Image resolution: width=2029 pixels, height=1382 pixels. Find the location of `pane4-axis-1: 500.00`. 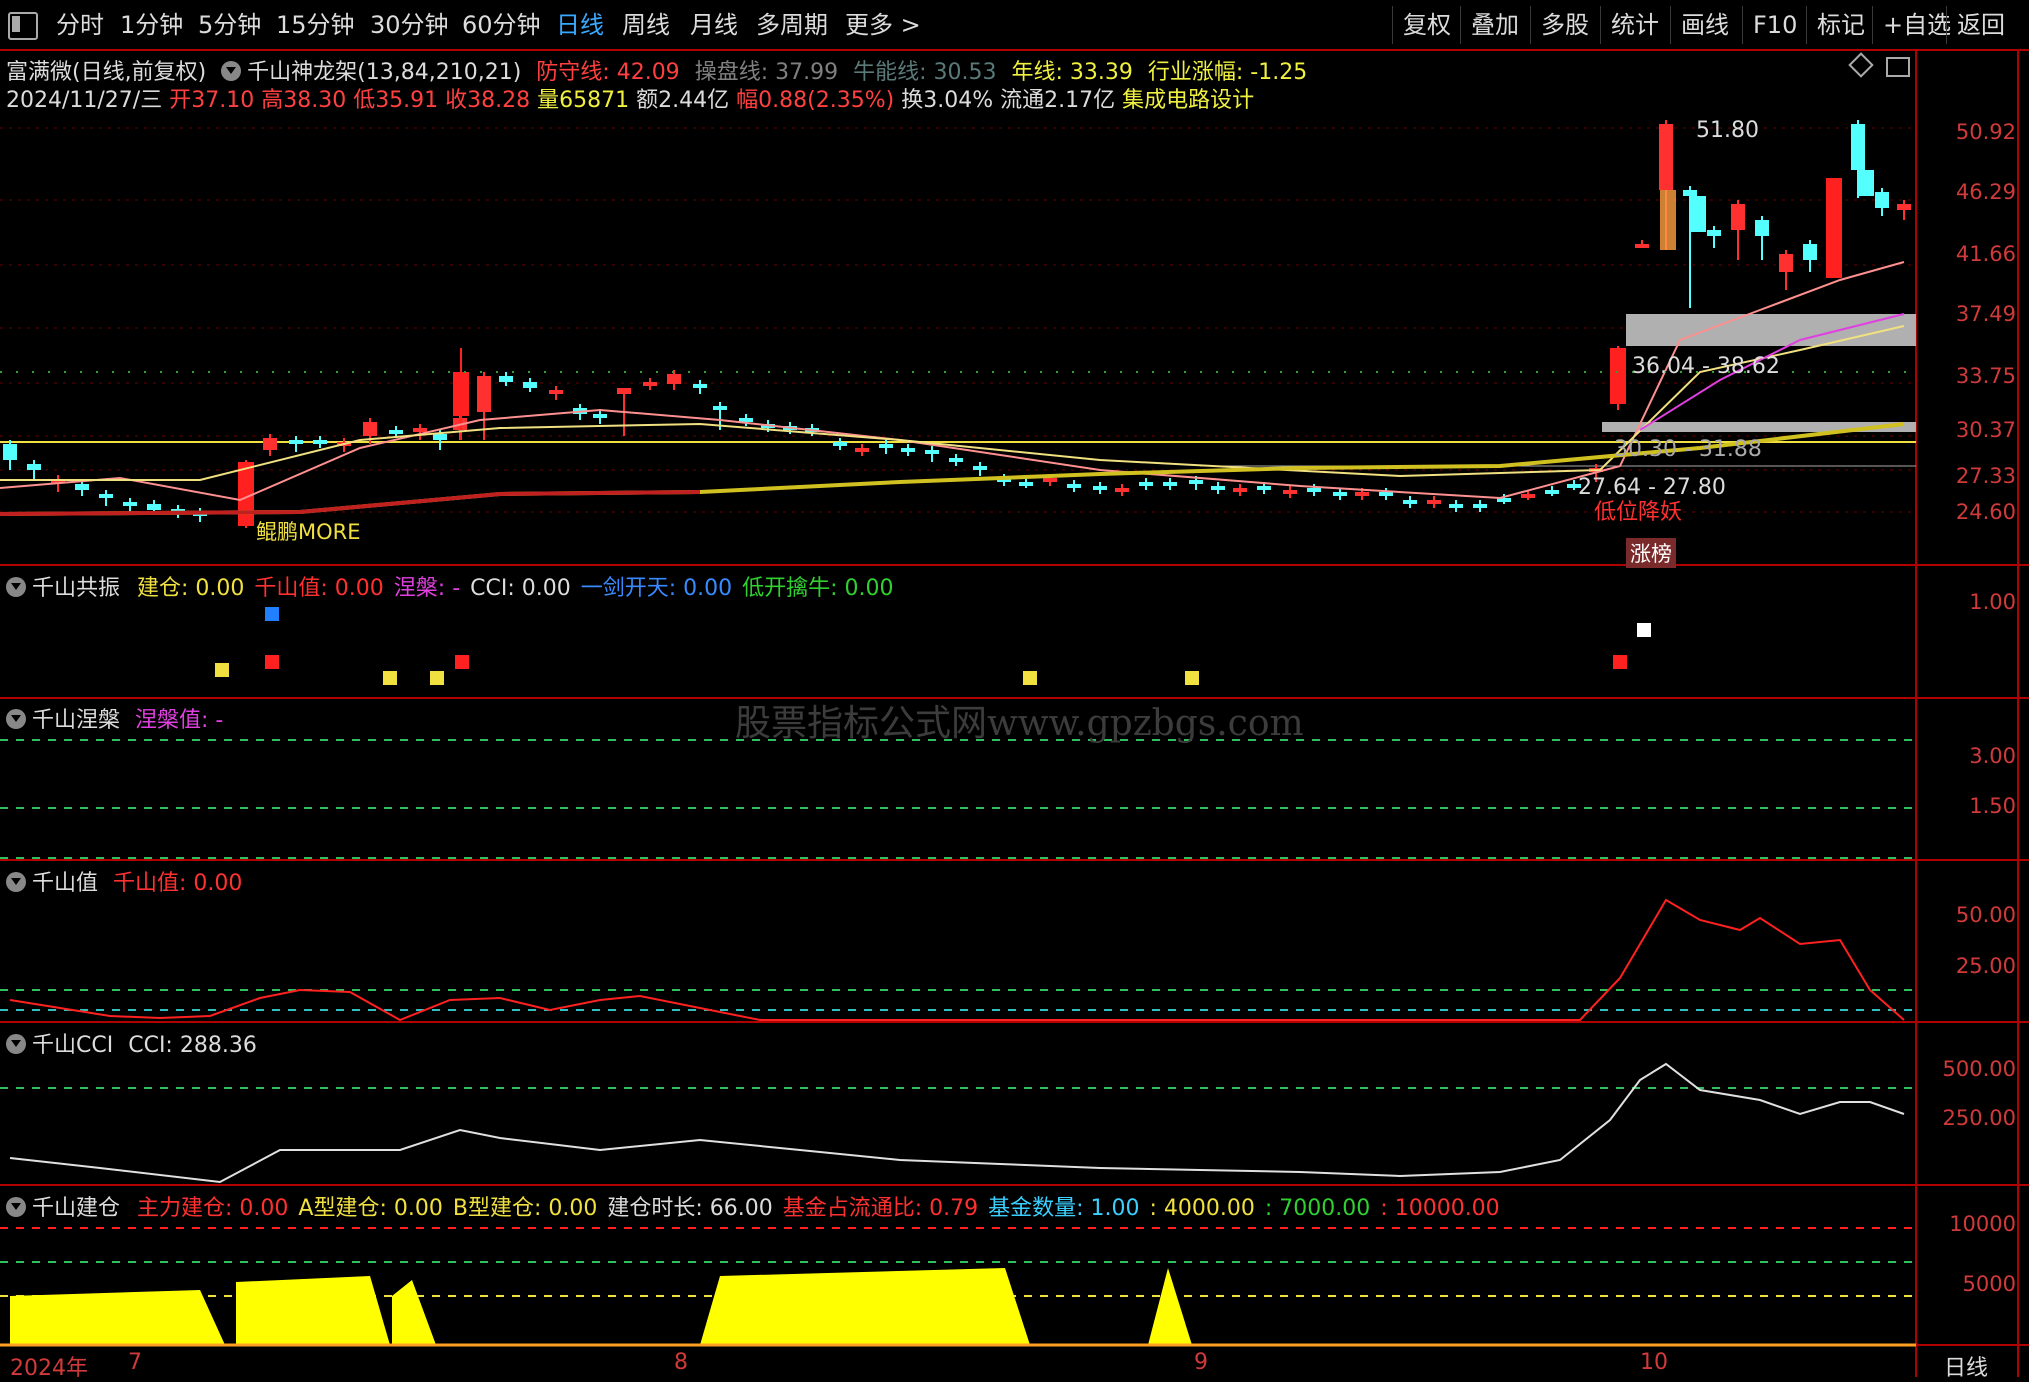

pane4-axis-1: 500.00 is located at coordinates (1979, 1069).